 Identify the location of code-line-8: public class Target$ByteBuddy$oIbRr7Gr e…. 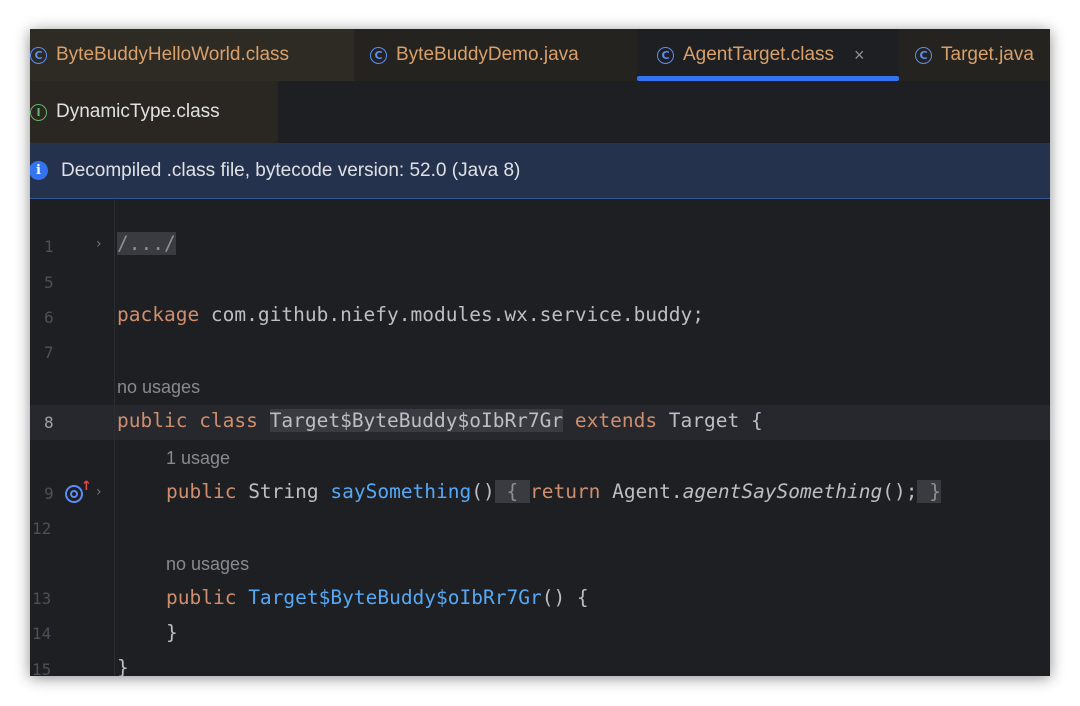
(440, 420).